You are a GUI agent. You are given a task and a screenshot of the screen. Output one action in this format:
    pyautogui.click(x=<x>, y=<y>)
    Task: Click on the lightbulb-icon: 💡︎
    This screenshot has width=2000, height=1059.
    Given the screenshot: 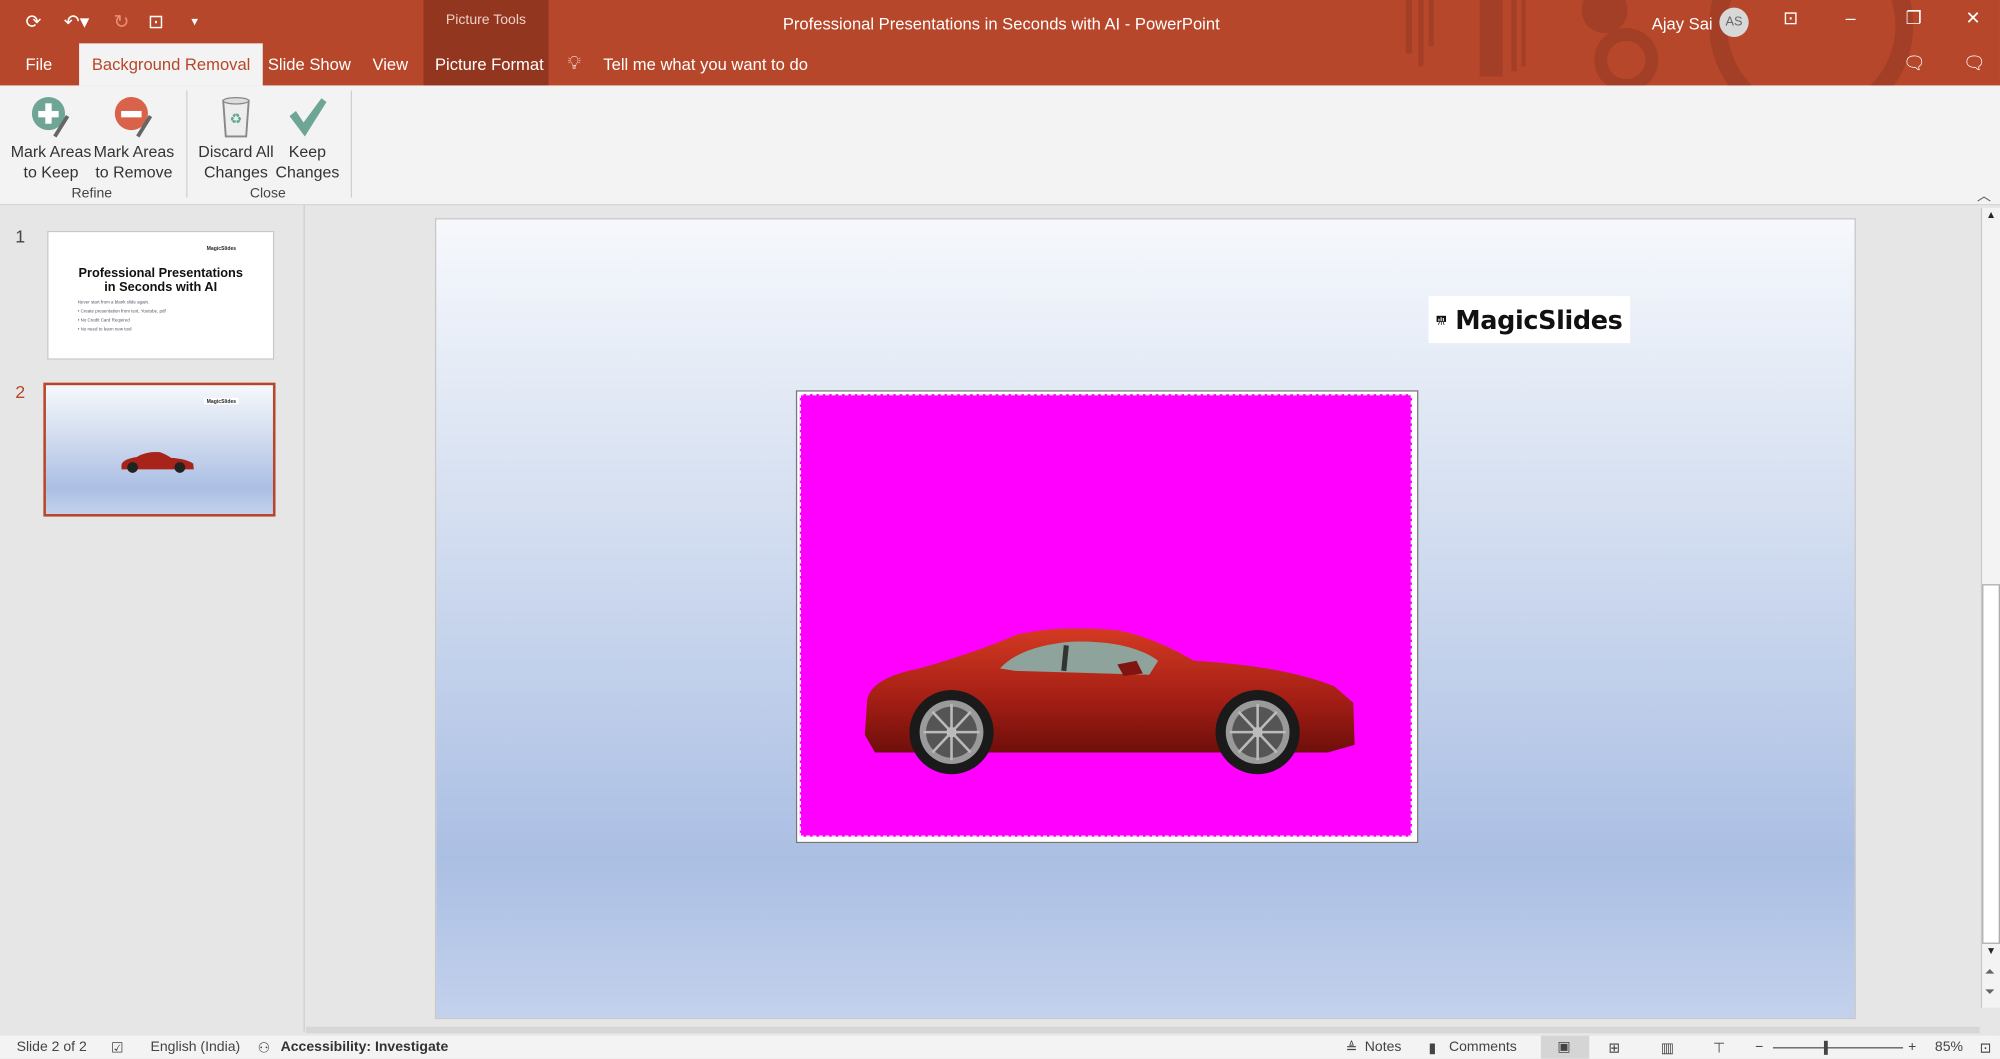 What is the action you would take?
    pyautogui.click(x=574, y=63)
    